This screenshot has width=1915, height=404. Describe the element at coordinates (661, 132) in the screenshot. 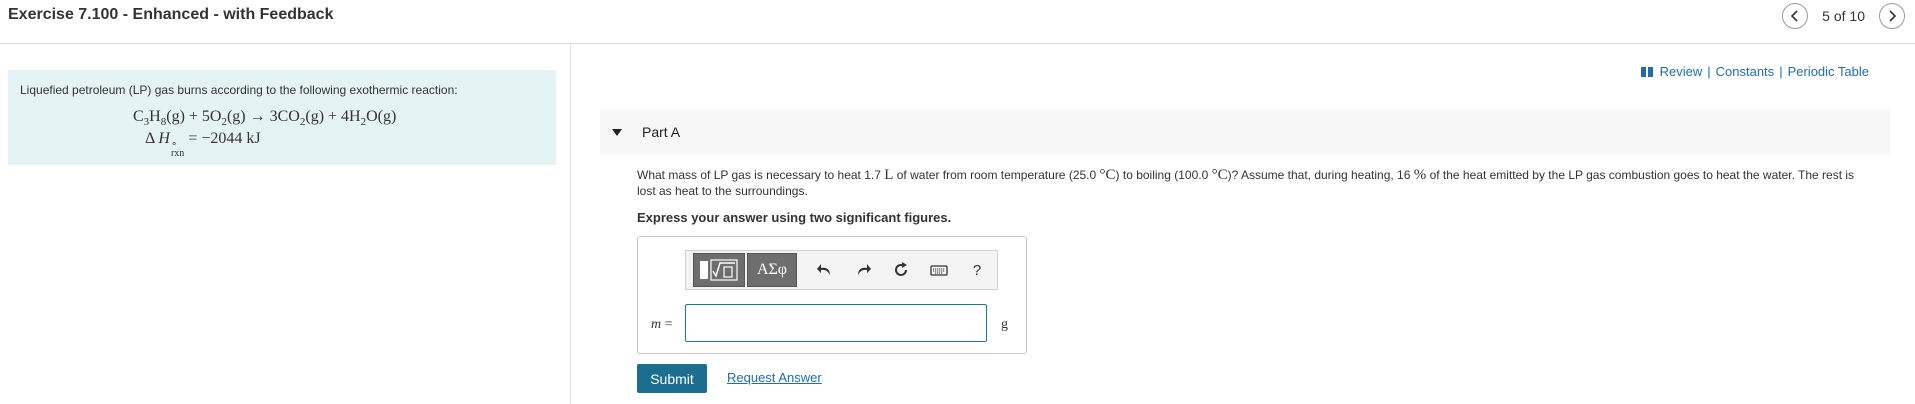

I see `part-title: Part A` at that location.